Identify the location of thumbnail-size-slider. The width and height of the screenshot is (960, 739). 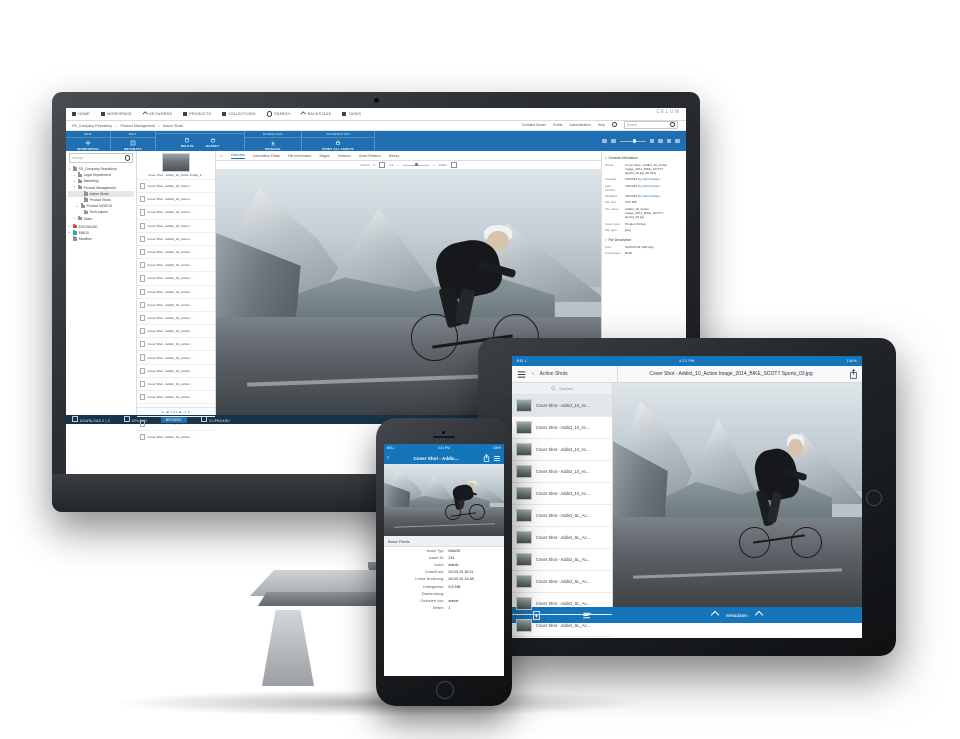
(632, 141).